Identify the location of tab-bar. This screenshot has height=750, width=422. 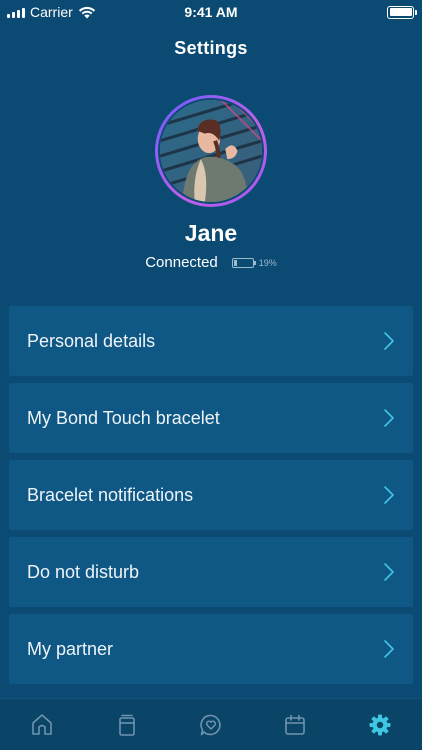
(211, 724).